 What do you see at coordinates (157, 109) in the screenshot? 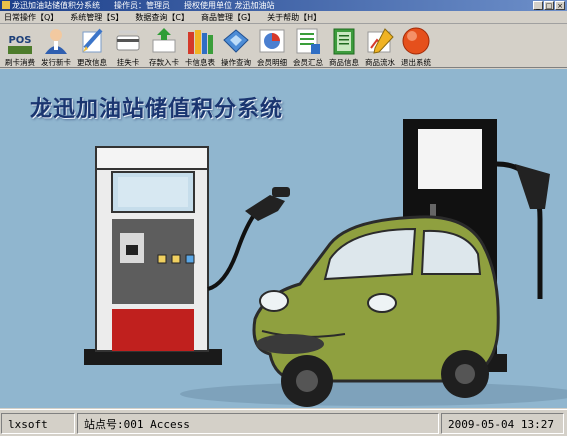
I see `app-heading: 龙迅加油站储值积分系统` at bounding box center [157, 109].